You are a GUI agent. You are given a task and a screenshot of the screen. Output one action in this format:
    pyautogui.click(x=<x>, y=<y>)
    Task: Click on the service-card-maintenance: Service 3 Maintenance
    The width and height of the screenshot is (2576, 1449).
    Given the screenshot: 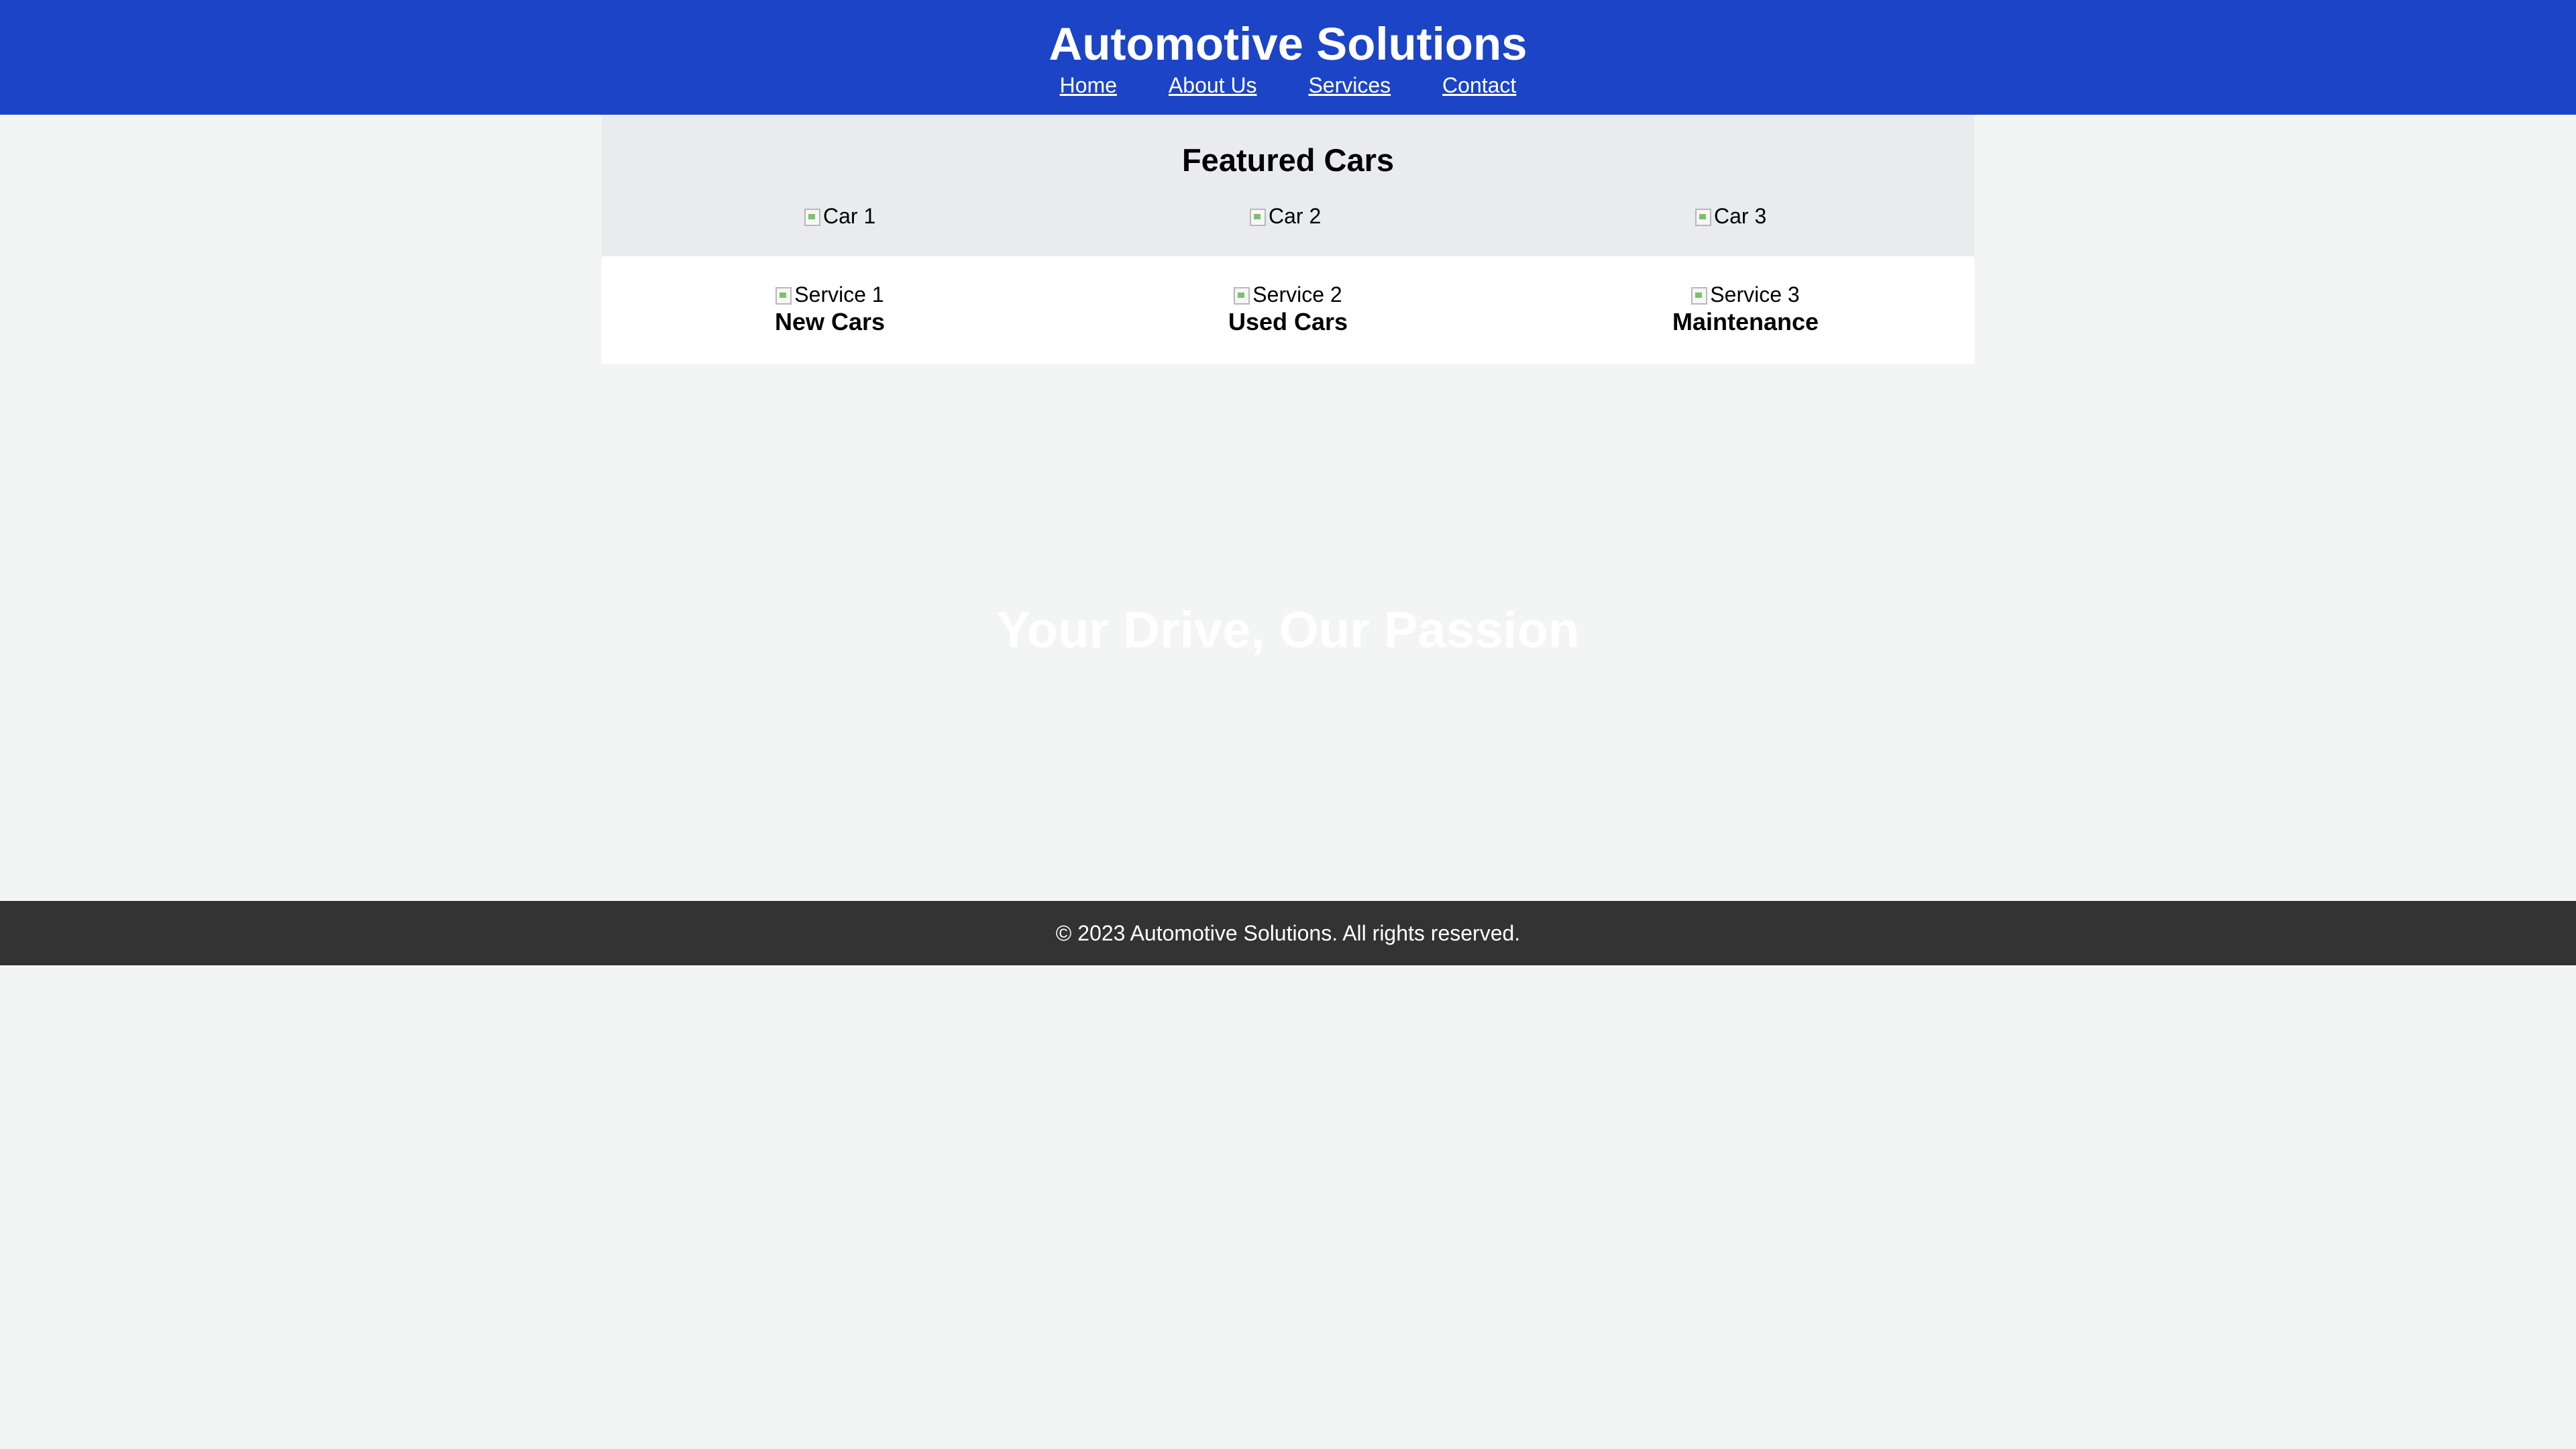 What is the action you would take?
    pyautogui.click(x=1745, y=308)
    